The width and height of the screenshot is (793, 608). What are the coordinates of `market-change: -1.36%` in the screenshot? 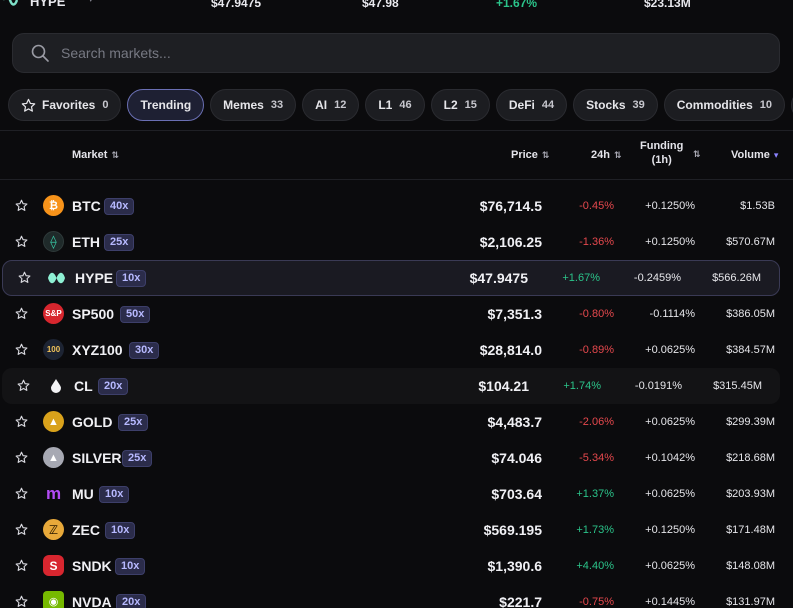 It's located at (596, 242).